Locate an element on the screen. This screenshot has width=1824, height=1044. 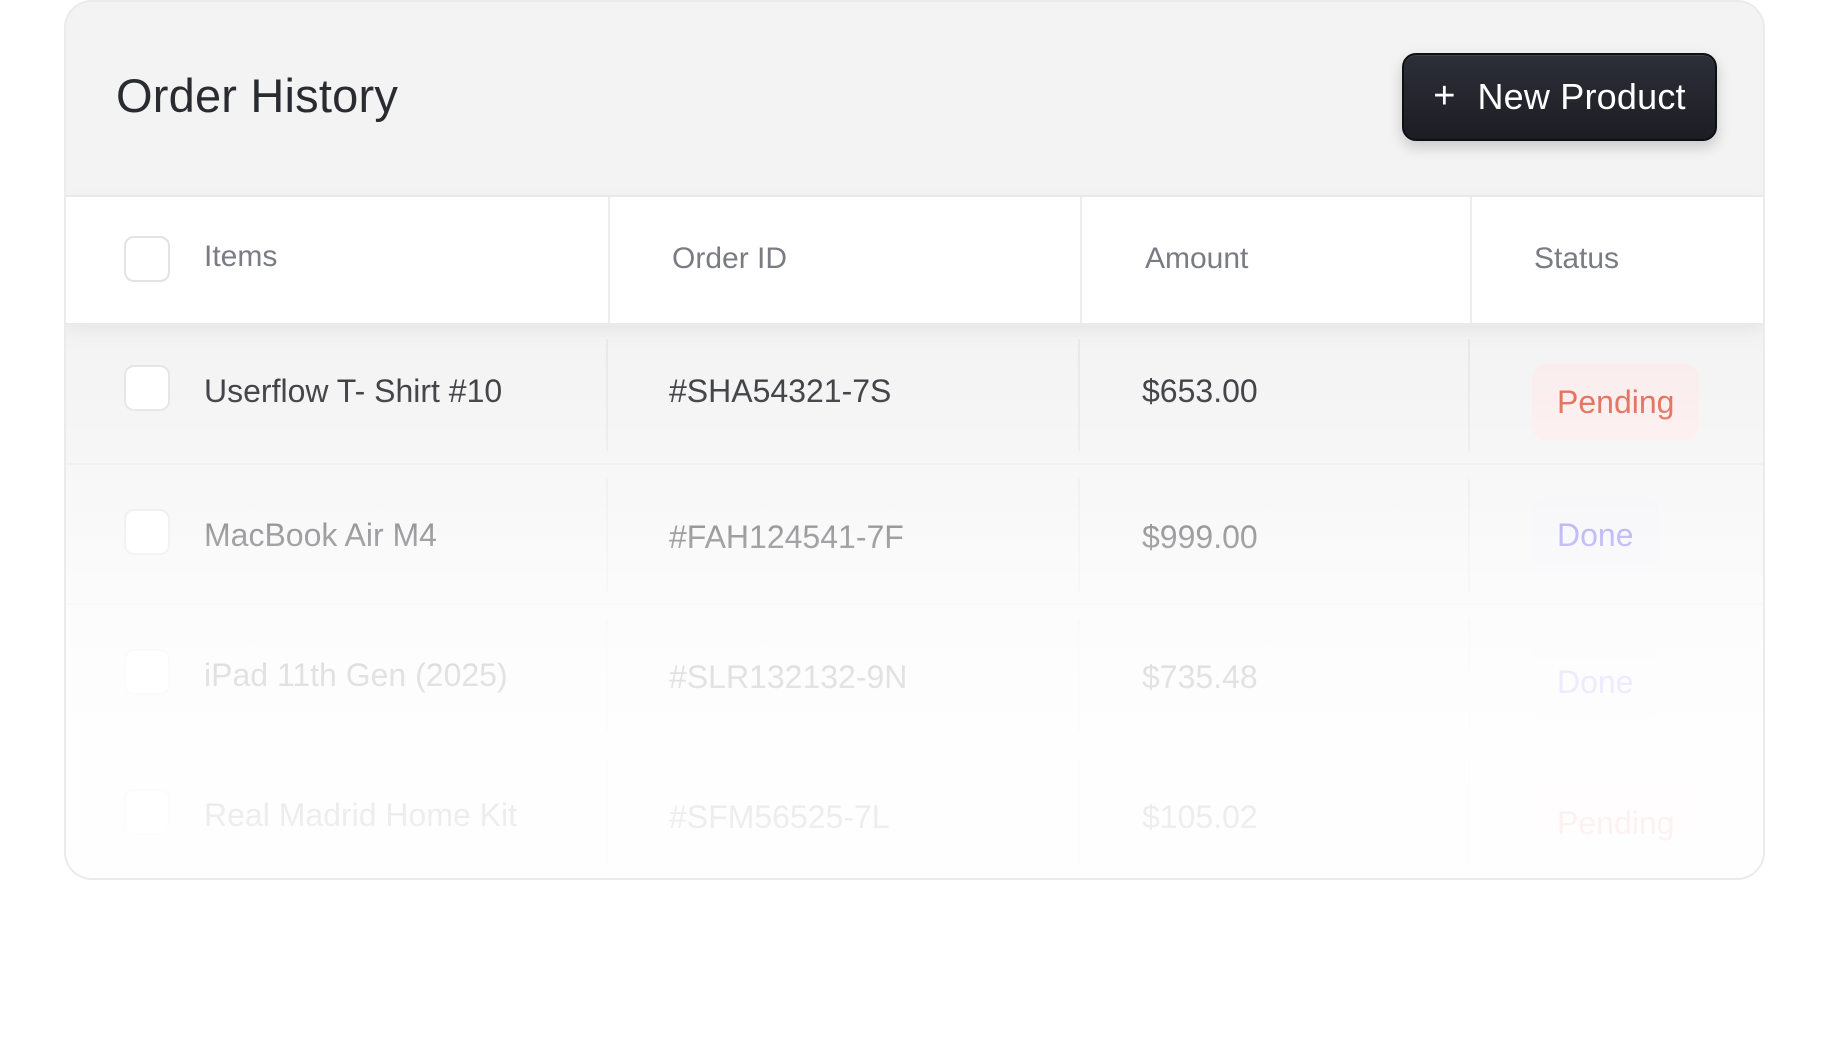
amount: $653.00 is located at coordinates (1200, 391).